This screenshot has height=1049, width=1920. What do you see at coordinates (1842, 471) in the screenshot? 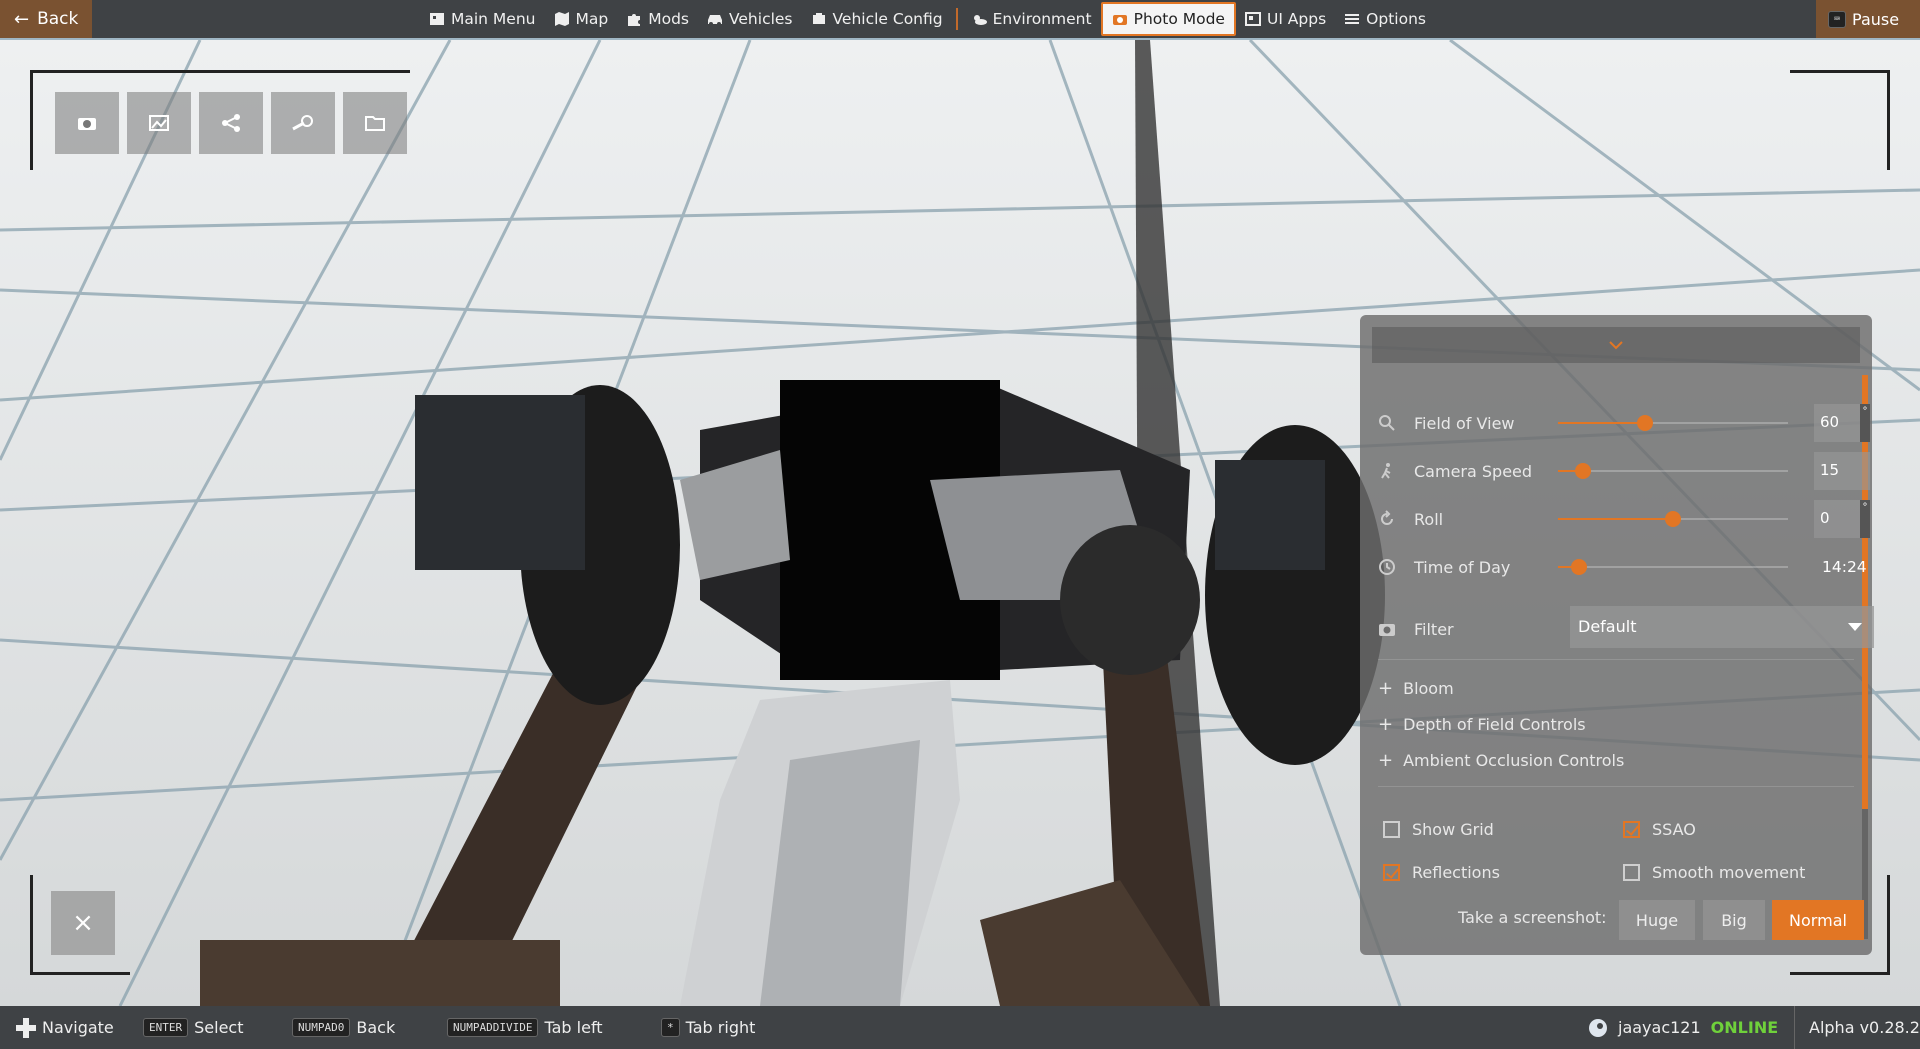
I see `camera-speed-input: 15` at bounding box center [1842, 471].